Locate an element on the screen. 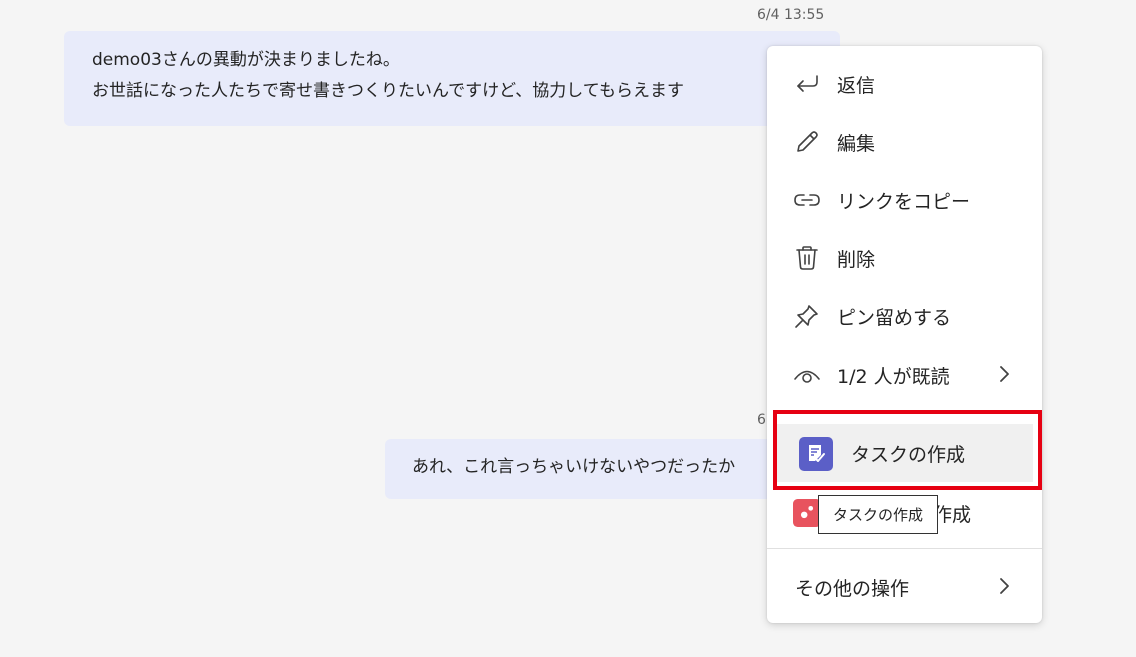  pencil-icon is located at coordinates (807, 142).